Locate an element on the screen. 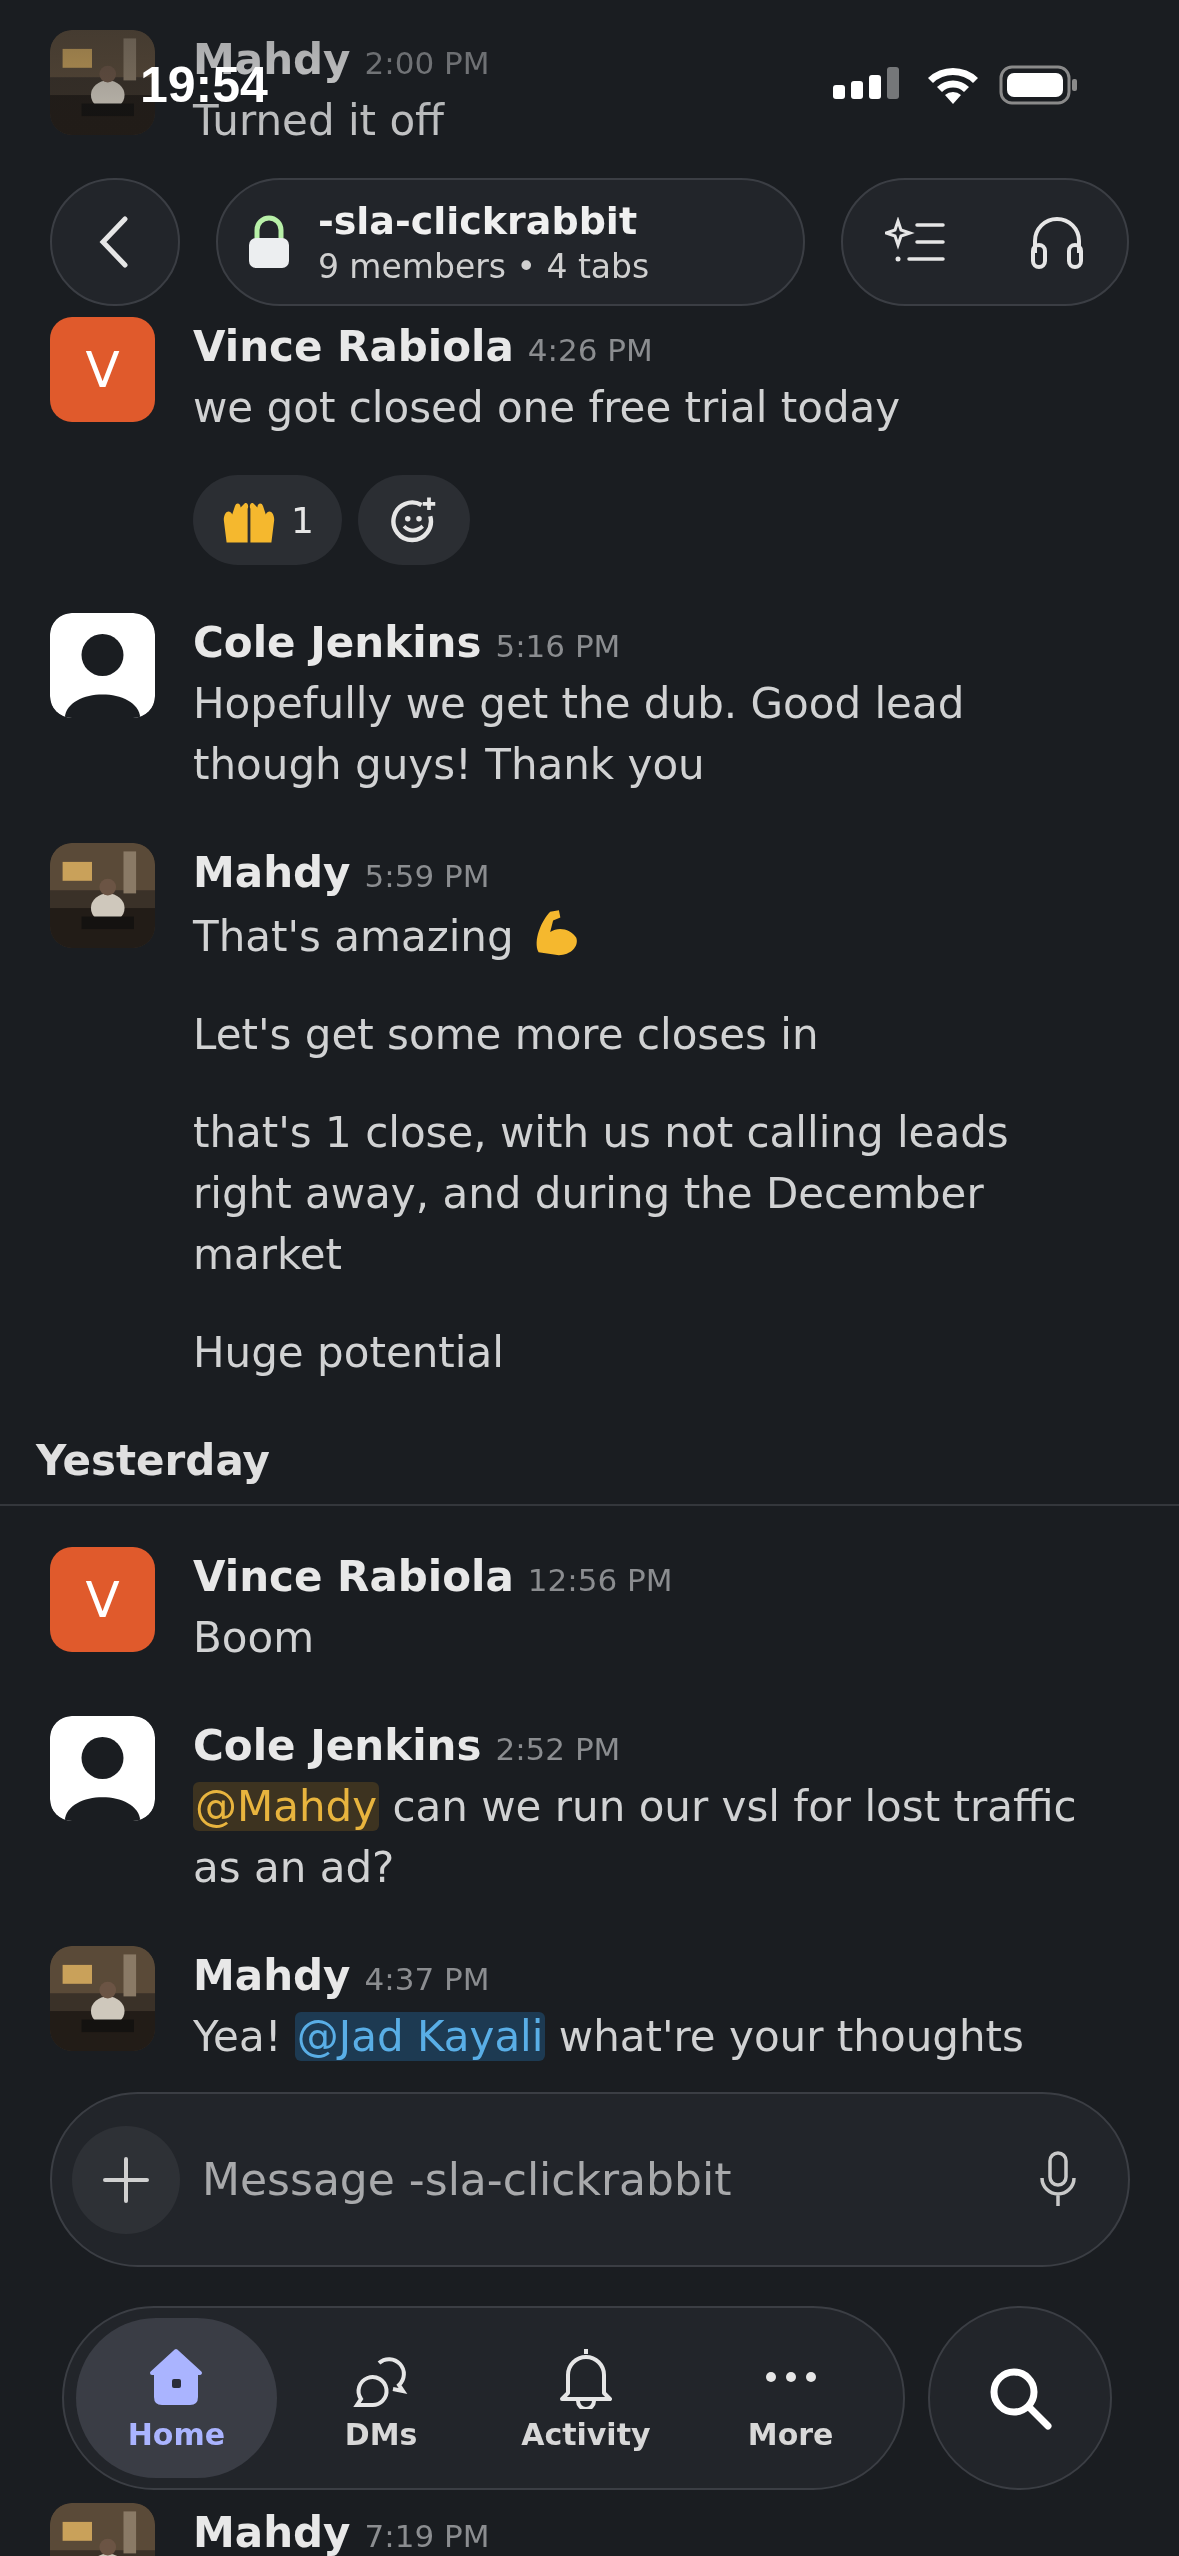  reaction-chip: 1 is located at coordinates (267, 520).